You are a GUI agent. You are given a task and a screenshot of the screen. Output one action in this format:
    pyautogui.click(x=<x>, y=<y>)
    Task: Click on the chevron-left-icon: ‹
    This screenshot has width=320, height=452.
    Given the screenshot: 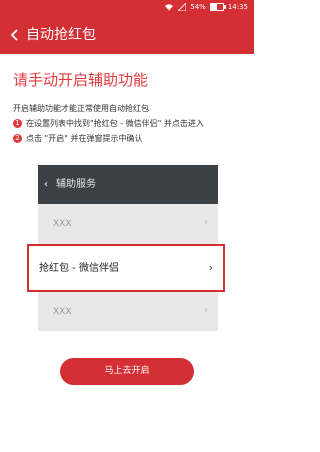 What is the action you would take?
    pyautogui.click(x=46, y=184)
    